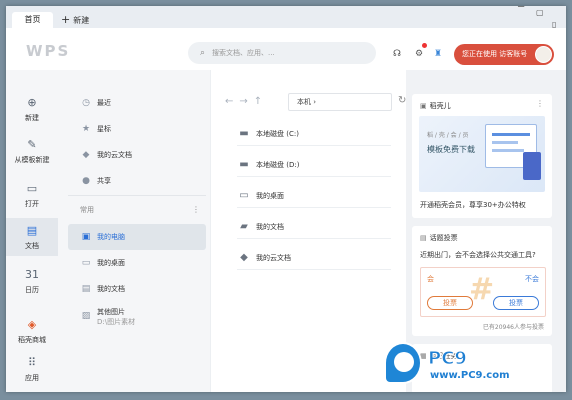 The width and height of the screenshot is (572, 400). Describe the element at coordinates (32, 151) in the screenshot. I see `rail-item-template: ✎ 从模板新建` at that location.